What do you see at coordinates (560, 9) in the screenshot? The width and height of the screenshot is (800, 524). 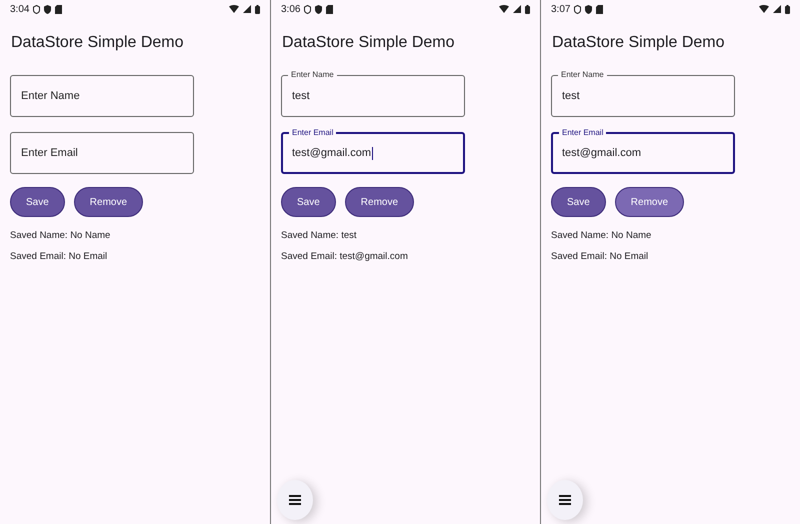 I see `status-time: 3:07` at bounding box center [560, 9].